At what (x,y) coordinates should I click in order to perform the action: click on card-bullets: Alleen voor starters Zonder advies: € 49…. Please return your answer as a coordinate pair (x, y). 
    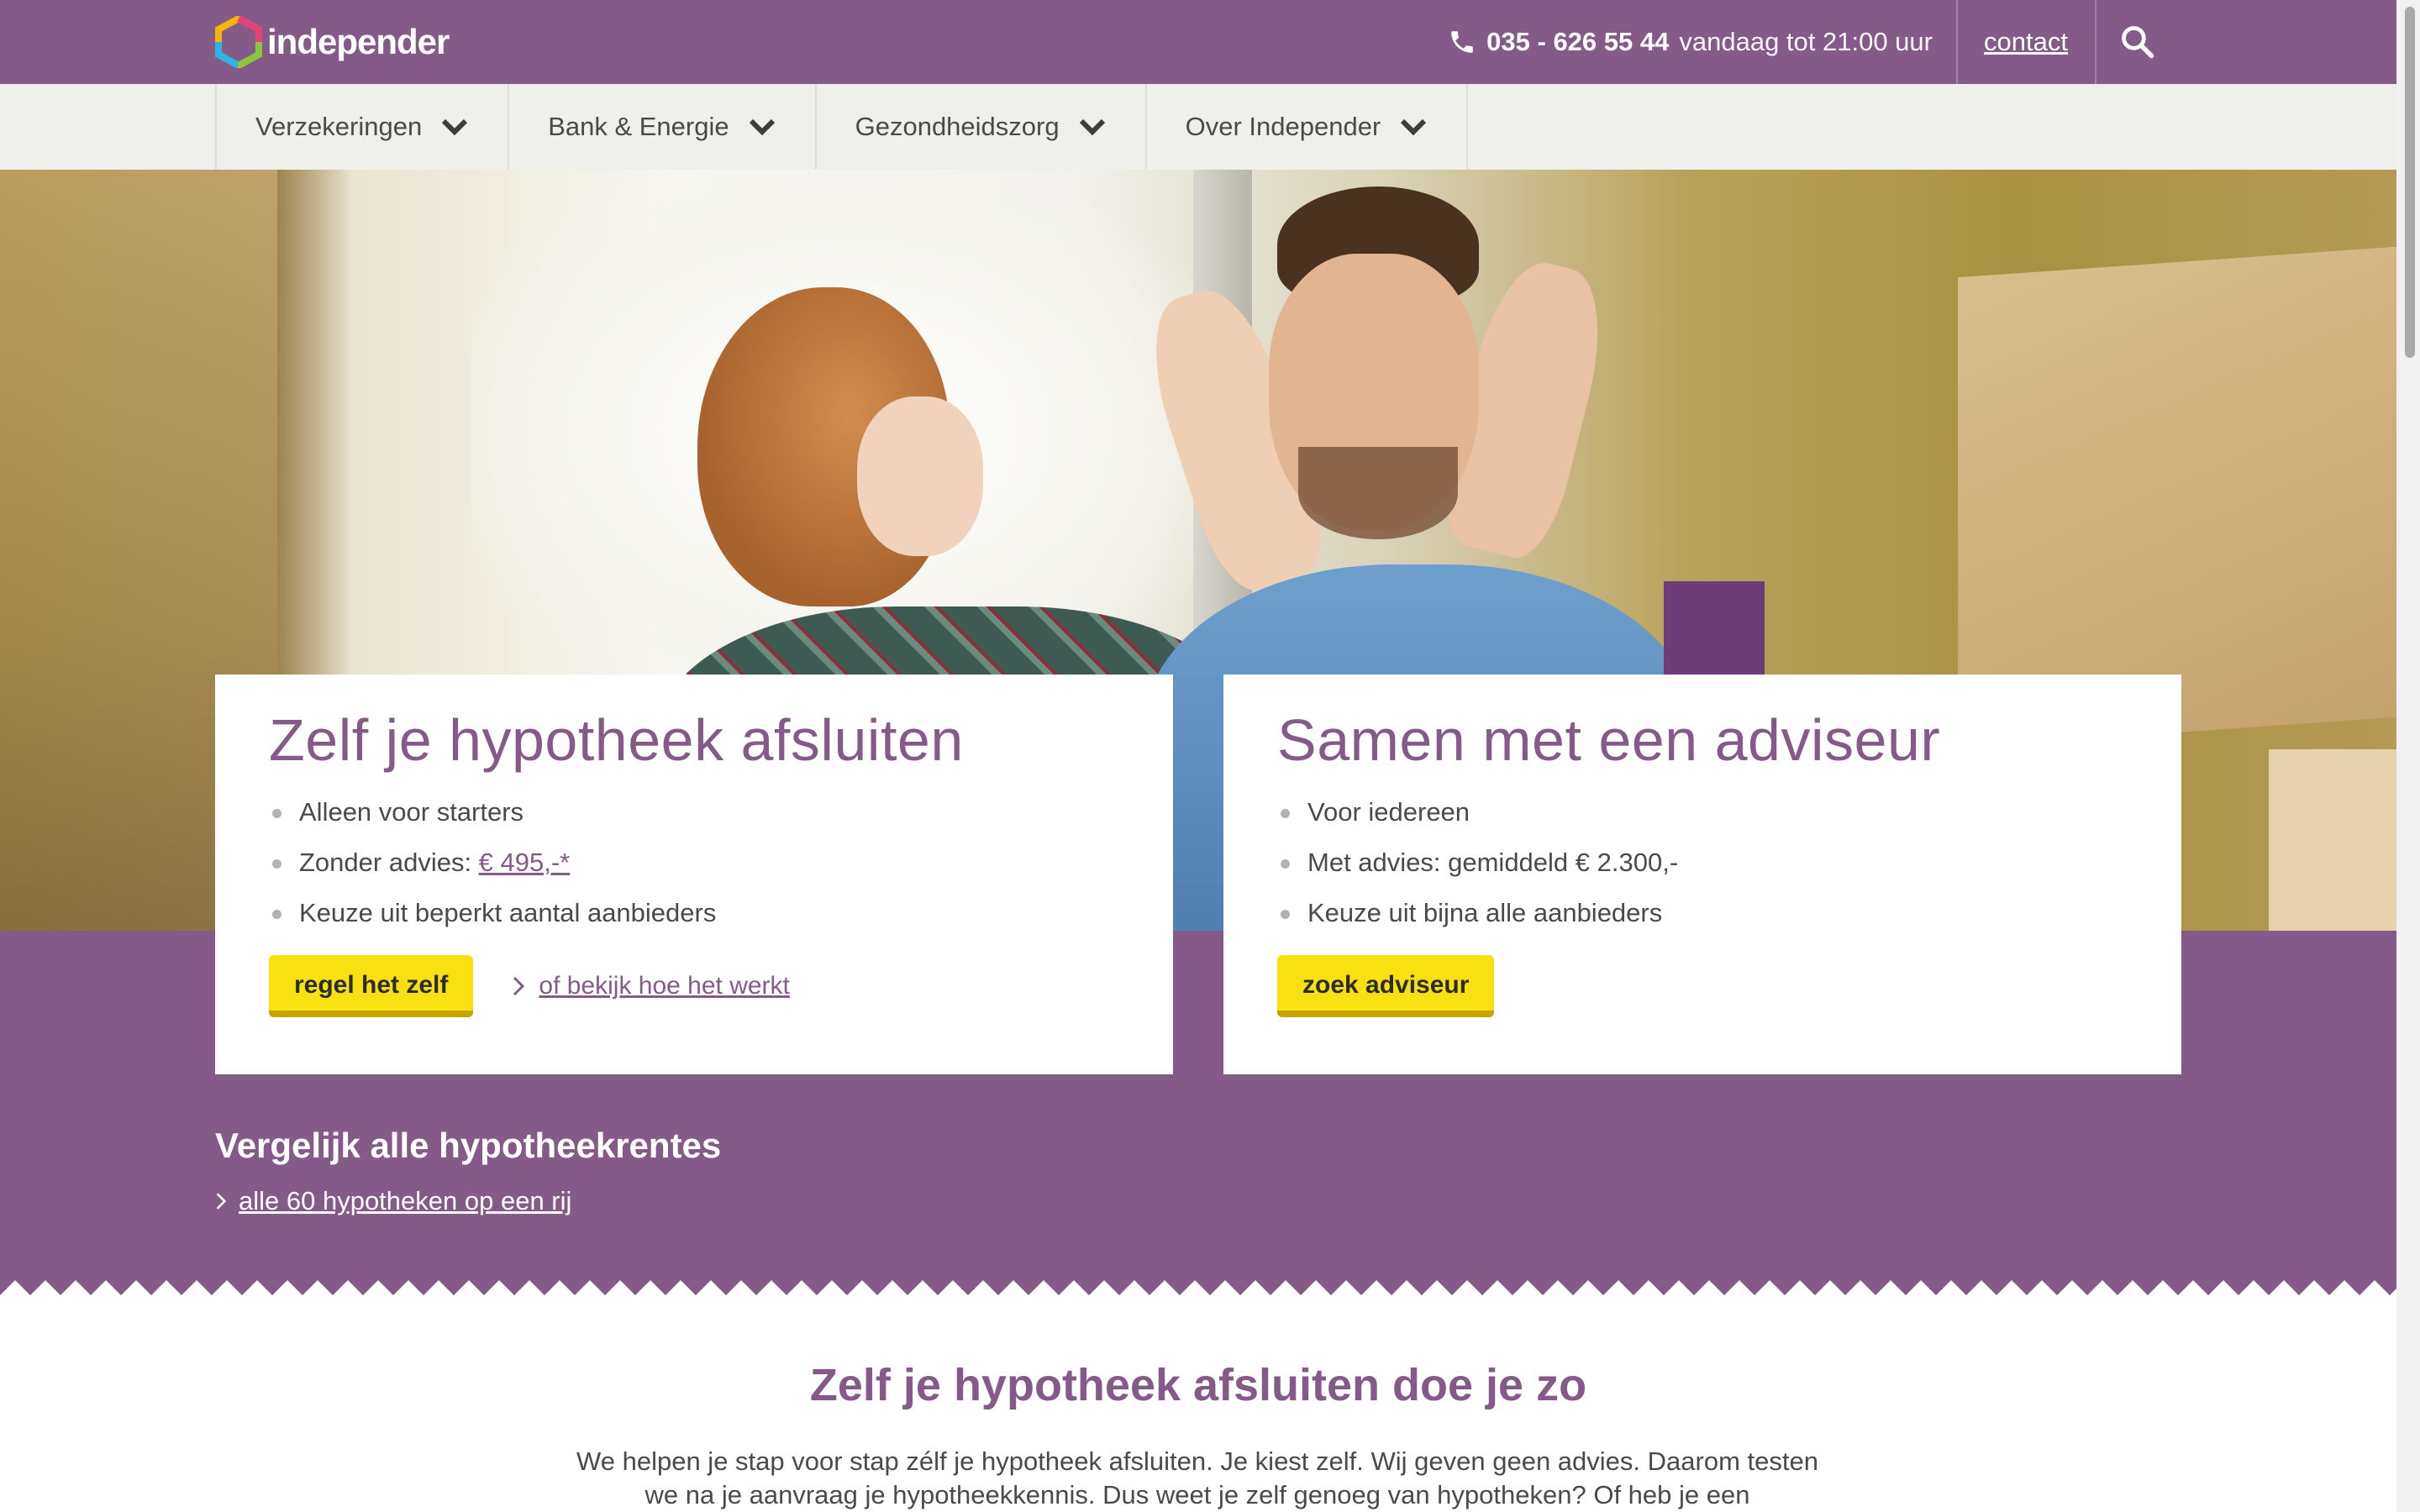
    Looking at the image, I should click on (694, 862).